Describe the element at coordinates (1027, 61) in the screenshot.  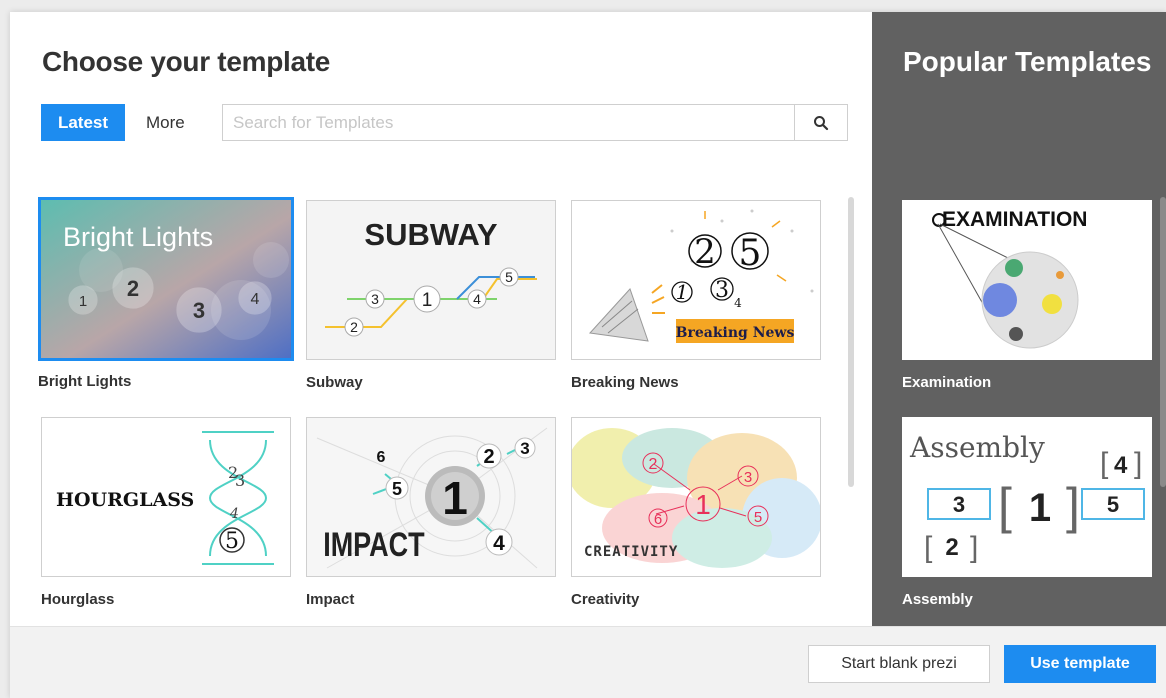
I see `popular-title: Popular Templates` at that location.